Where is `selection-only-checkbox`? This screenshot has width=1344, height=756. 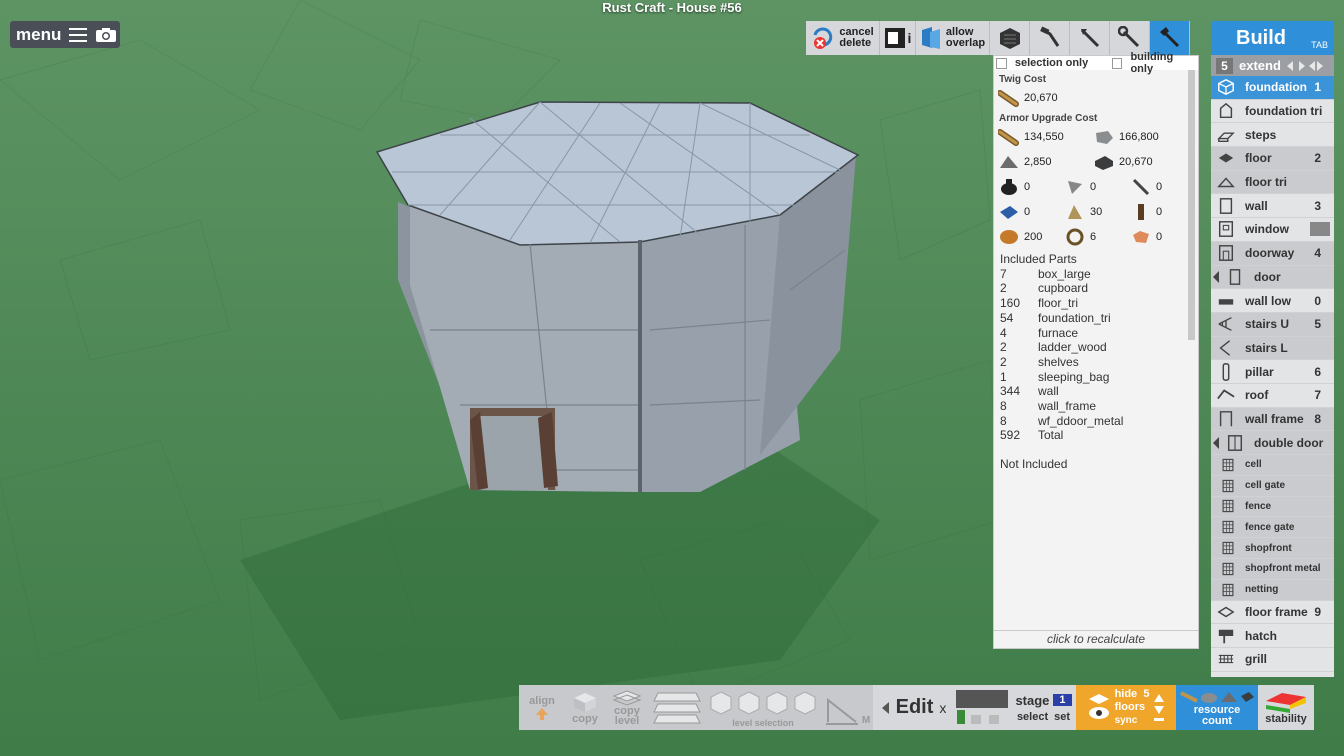 selection-only-checkbox is located at coordinates (1001, 63).